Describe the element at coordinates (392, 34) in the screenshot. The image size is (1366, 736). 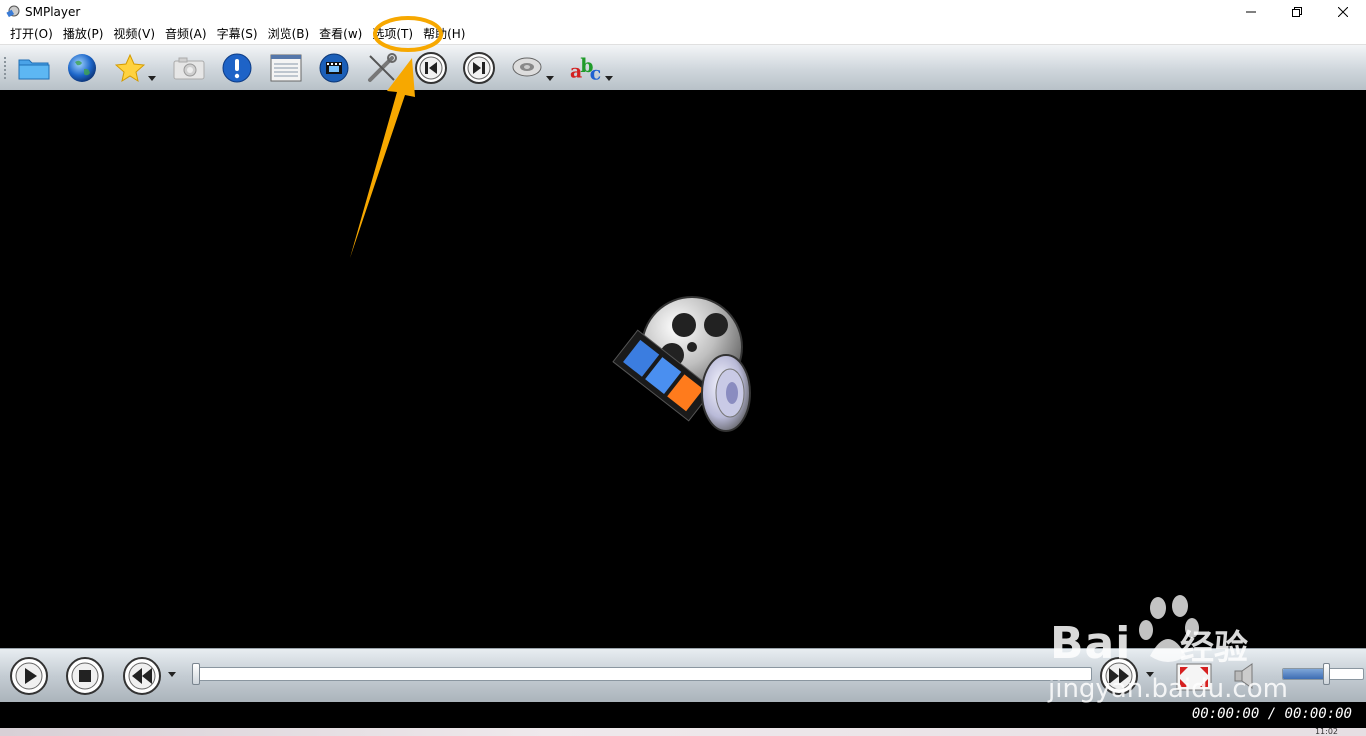
I see `menu-options: 选项(T)` at that location.